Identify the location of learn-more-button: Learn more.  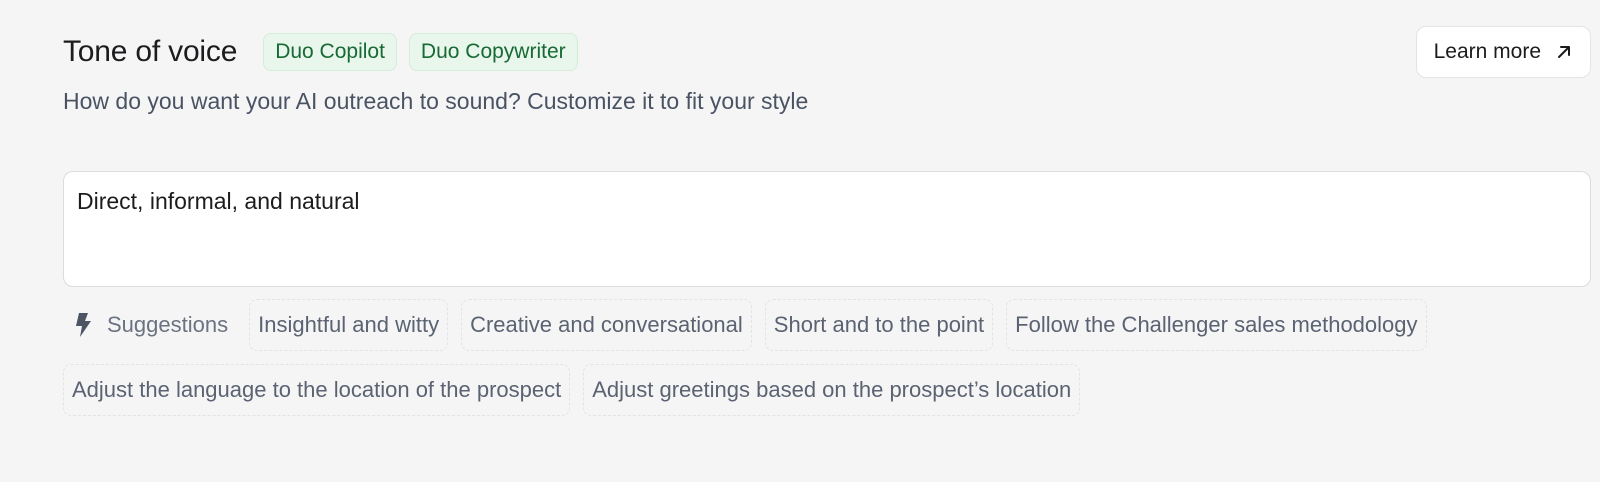
(1503, 52).